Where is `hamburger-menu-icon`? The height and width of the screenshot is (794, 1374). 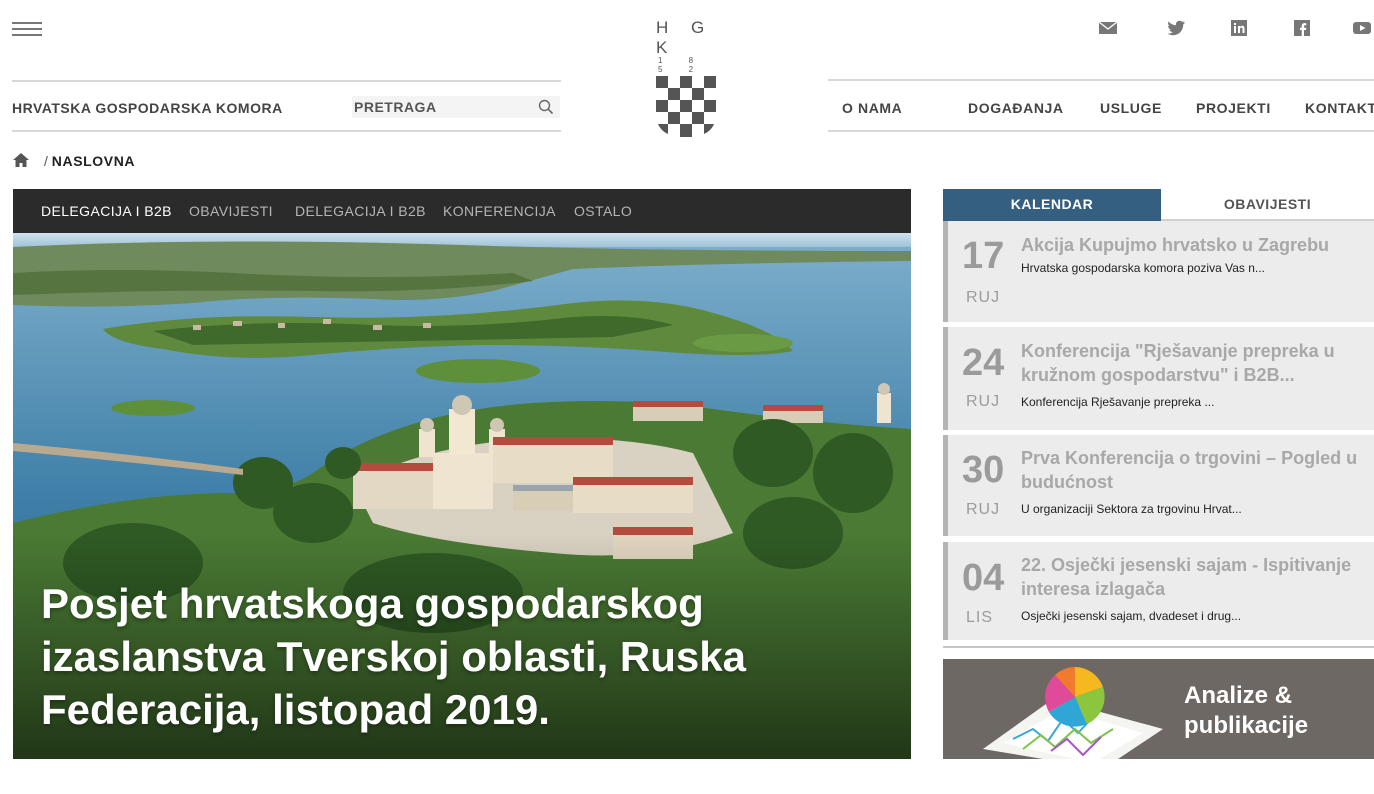
hamburger-menu-icon is located at coordinates (27, 29).